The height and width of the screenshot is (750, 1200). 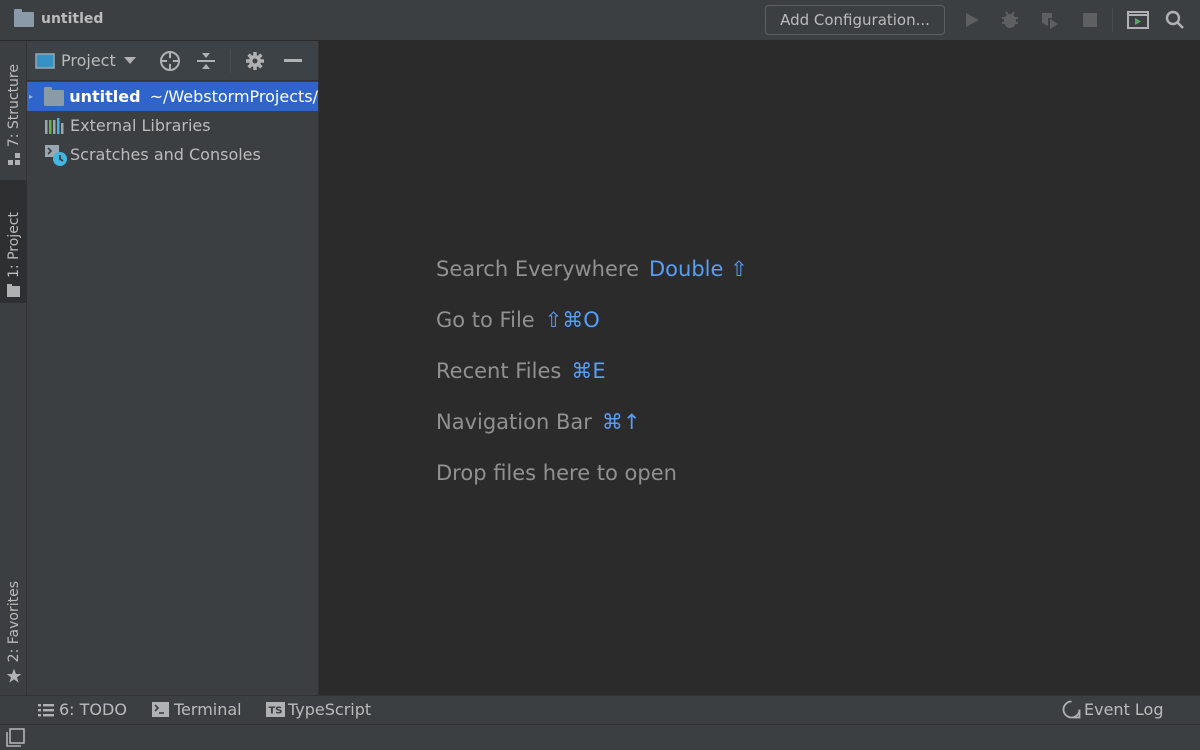 What do you see at coordinates (600, 709) in the screenshot?
I see `bottom-tool-bar: 6: TODO Terminal TS TypeScript Event Log` at bounding box center [600, 709].